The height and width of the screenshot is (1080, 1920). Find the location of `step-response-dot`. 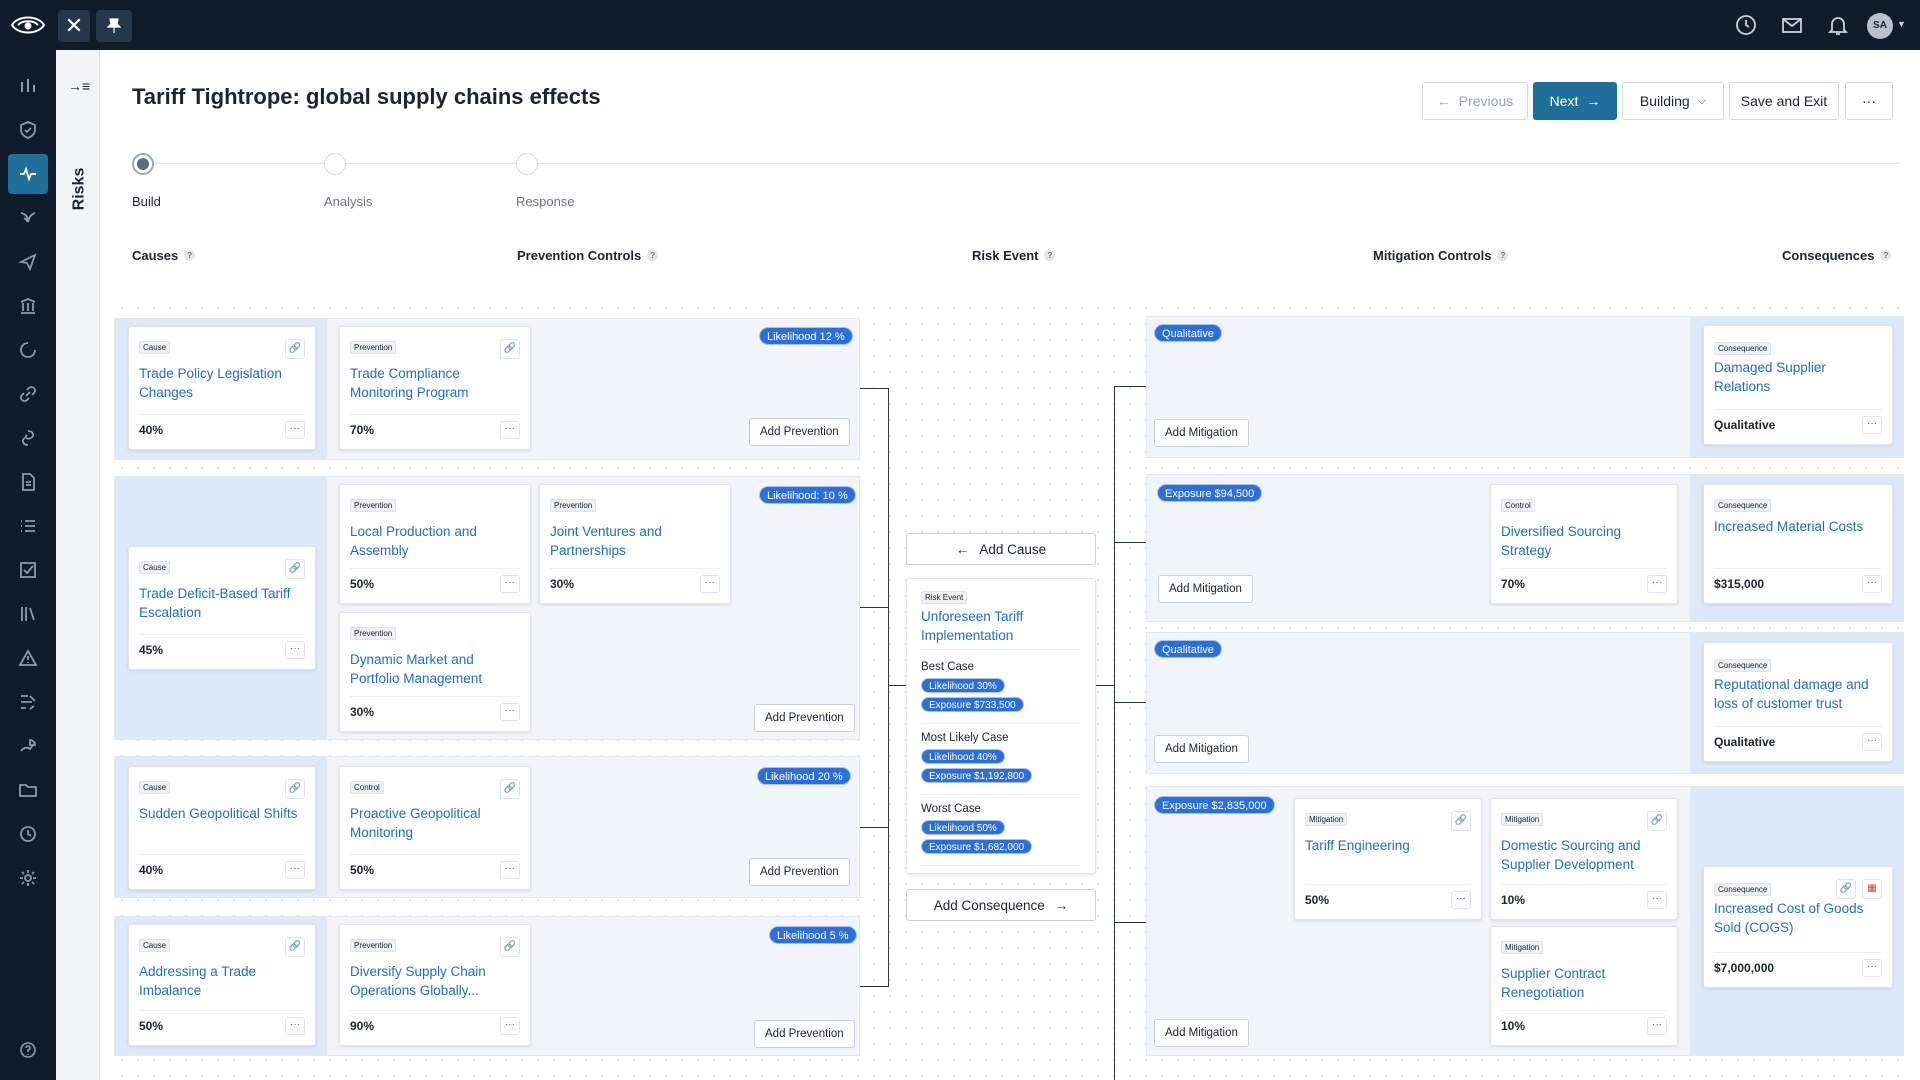

step-response-dot is located at coordinates (527, 164).